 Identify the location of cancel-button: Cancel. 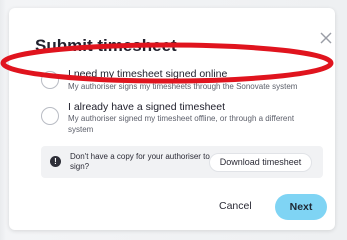
(235, 206).